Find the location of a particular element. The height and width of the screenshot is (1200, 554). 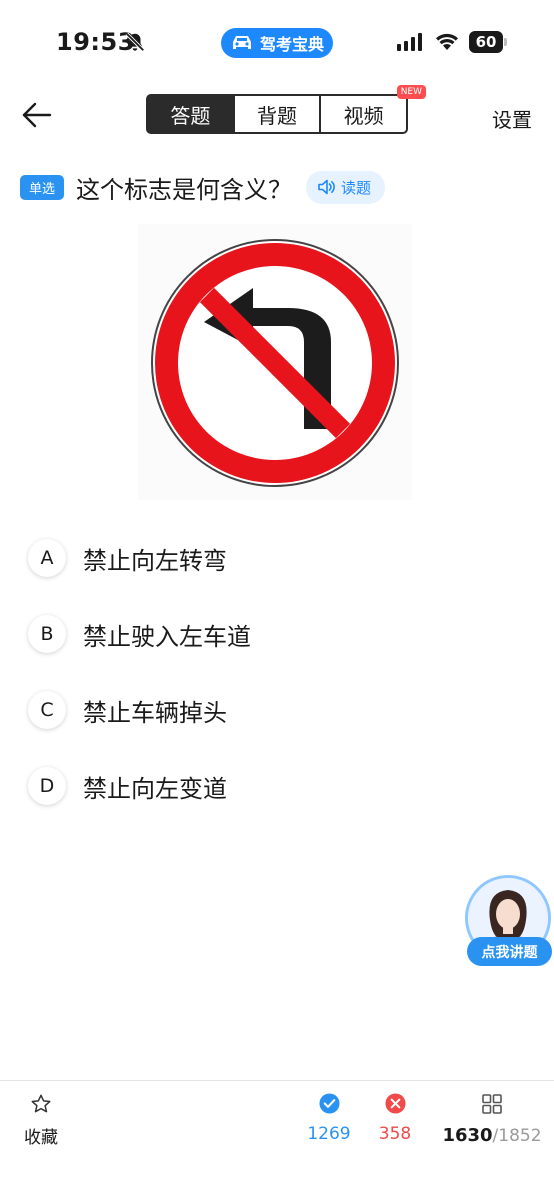

correct-count: 1269 is located at coordinates (329, 1134).